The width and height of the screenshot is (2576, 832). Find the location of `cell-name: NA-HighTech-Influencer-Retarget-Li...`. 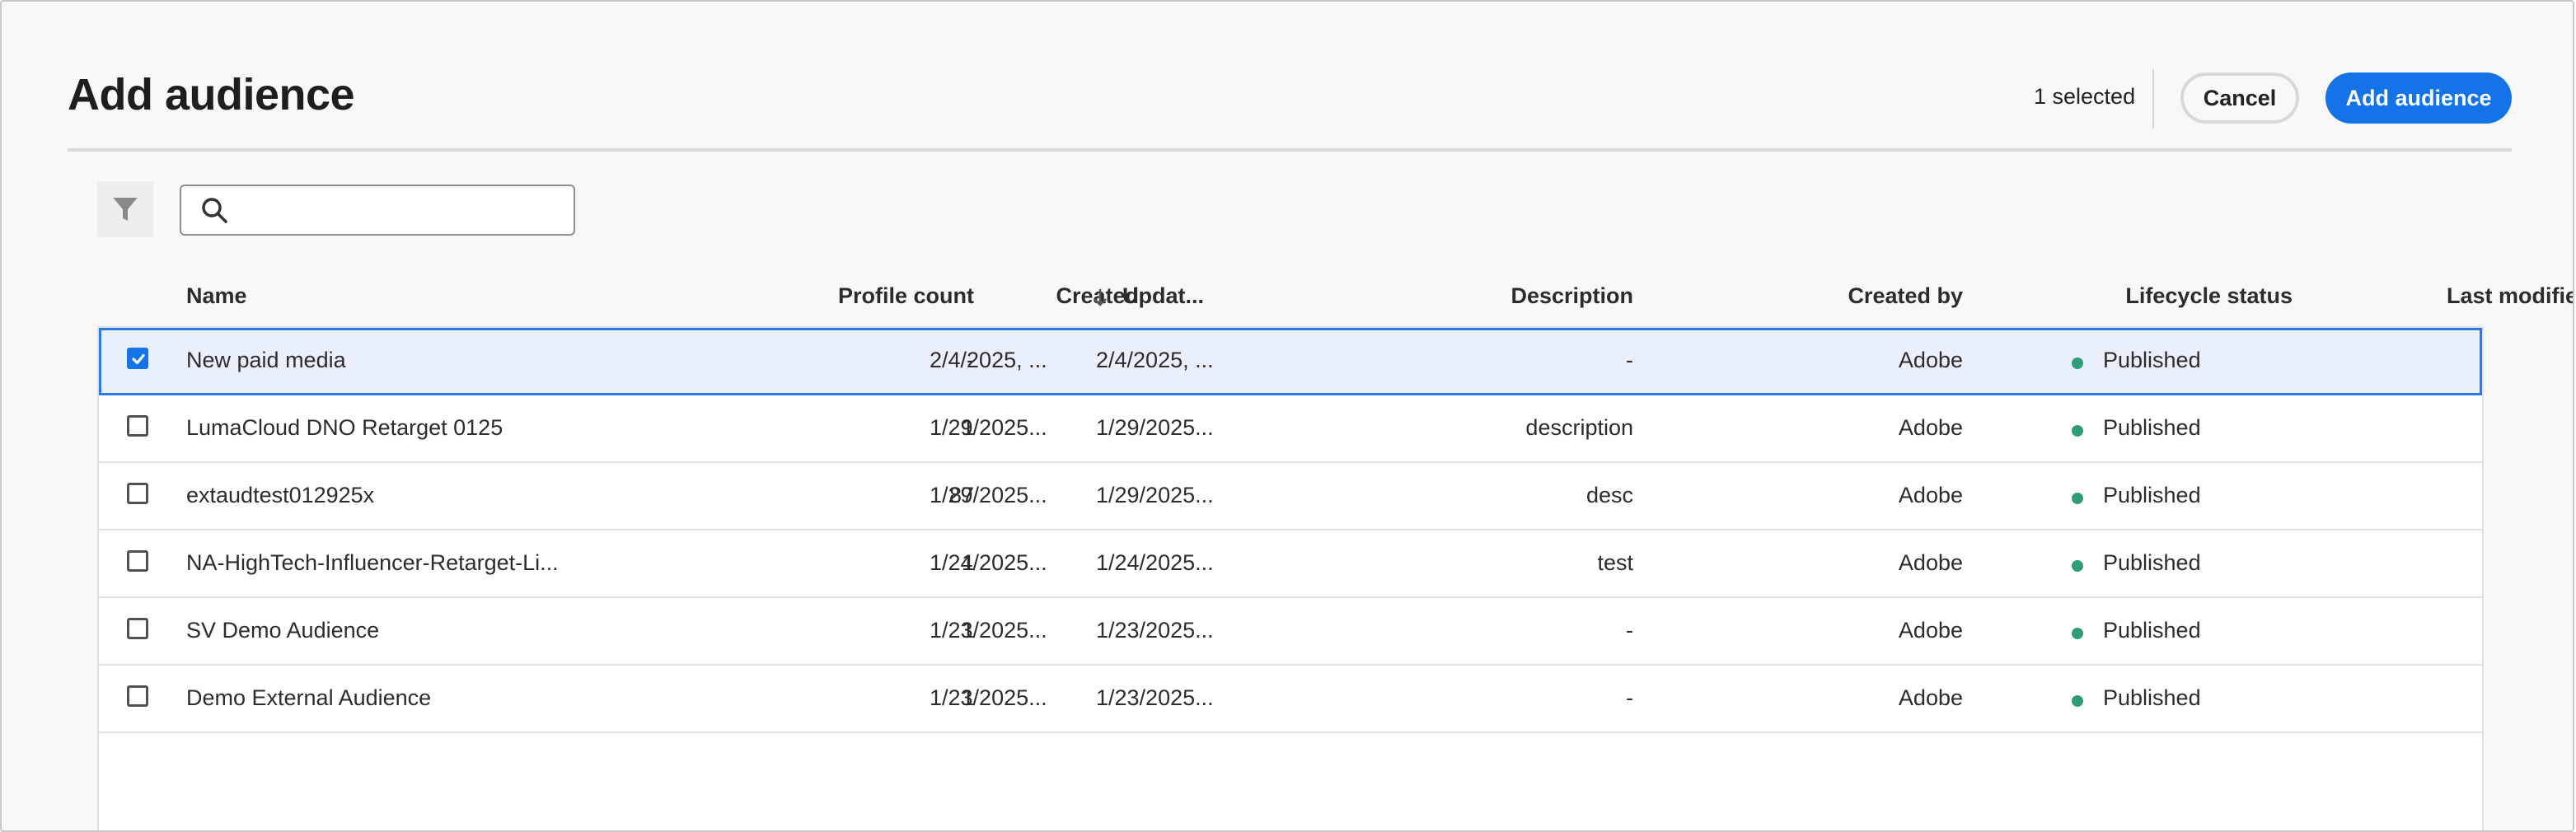

cell-name: NA-HighTech-Influencer-Retarget-Li... is located at coordinates (372, 563).